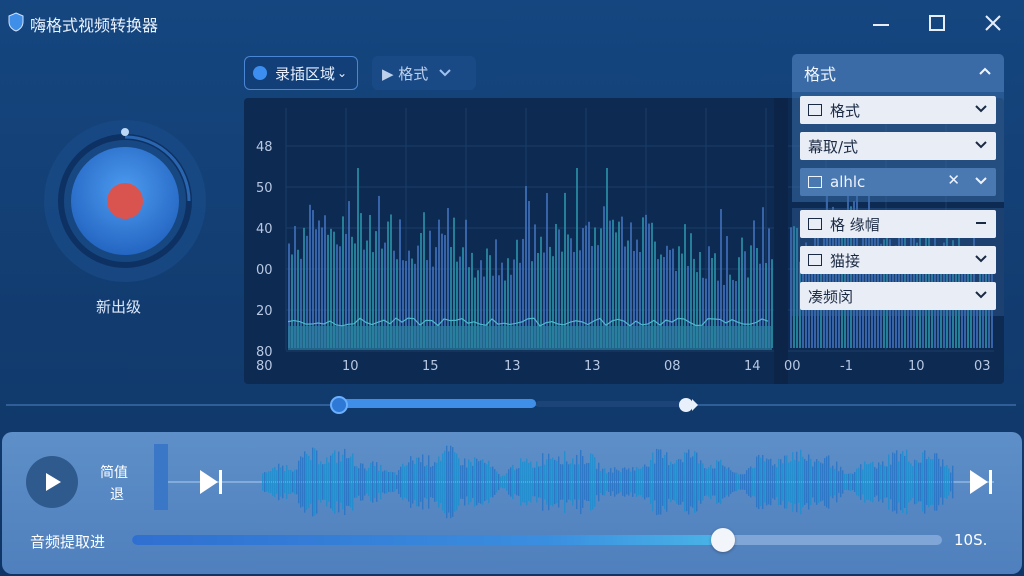 This screenshot has height=576, width=1024. I want to click on format-panel-body: 格式 幕取/式 alhlc ✕, so click(898, 147).